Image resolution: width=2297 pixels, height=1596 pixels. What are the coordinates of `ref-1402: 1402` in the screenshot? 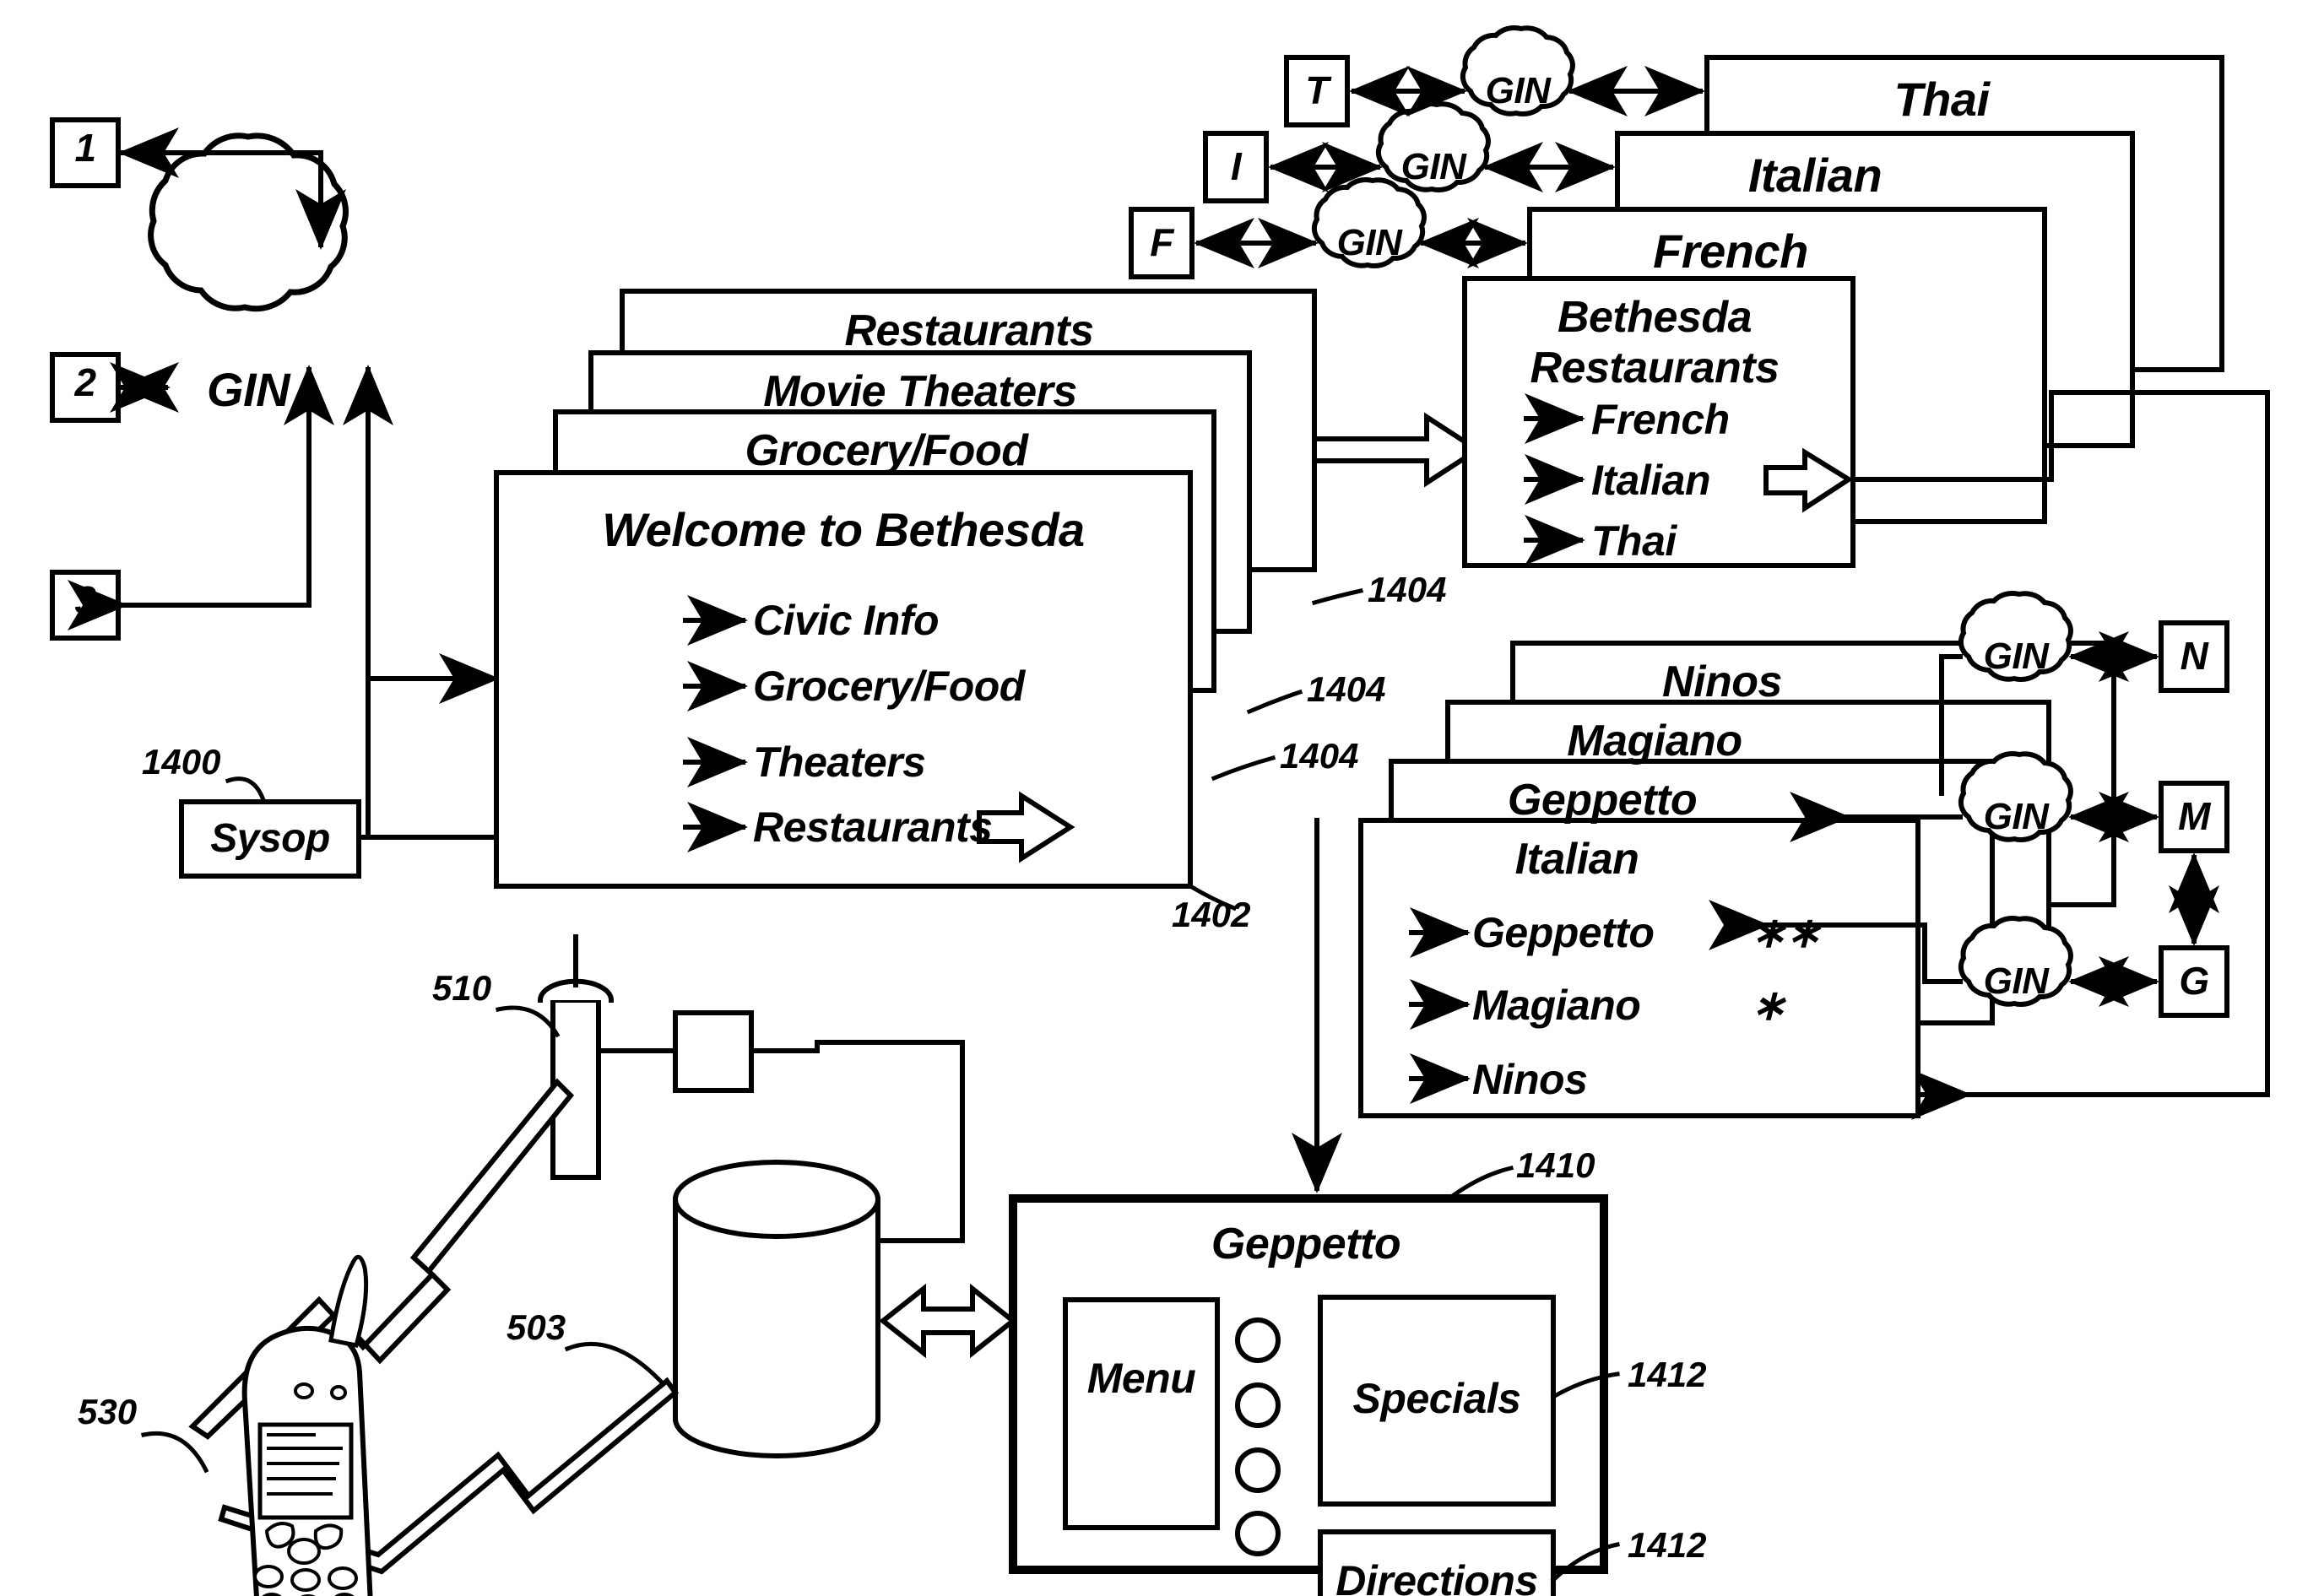 It's located at (1212, 914).